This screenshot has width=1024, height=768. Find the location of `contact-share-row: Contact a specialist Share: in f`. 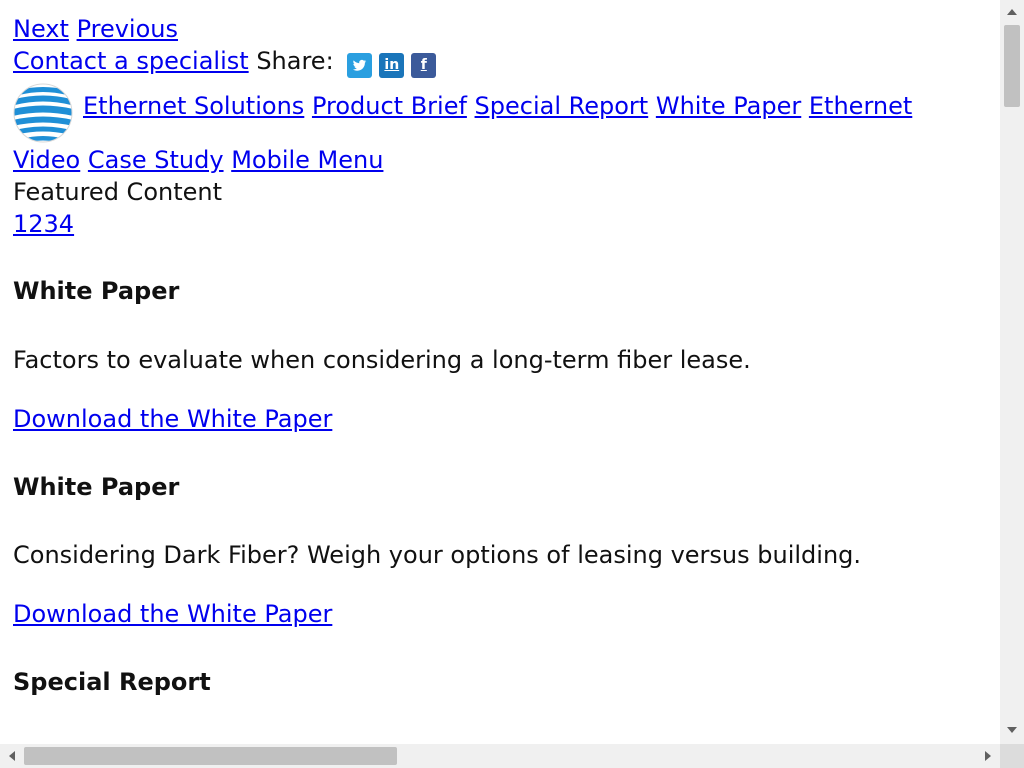

contact-share-row: Contact a specialist Share: in f is located at coordinates (500, 62).